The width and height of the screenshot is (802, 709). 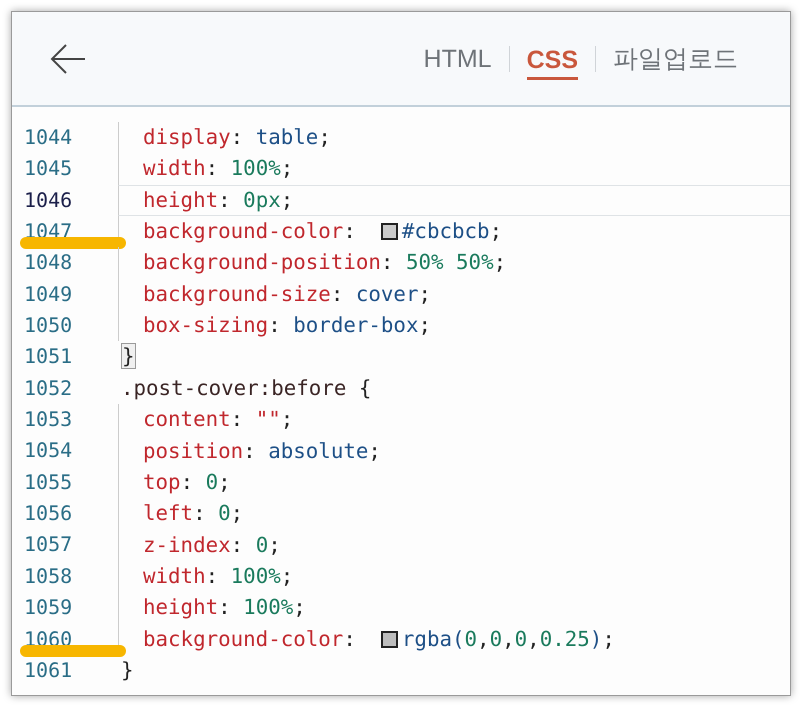 I want to click on line-number: 1055, so click(x=48, y=482).